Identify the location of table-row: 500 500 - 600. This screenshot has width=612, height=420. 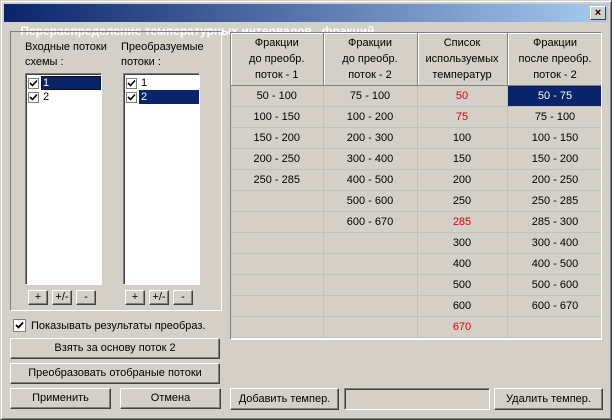
(416, 285).